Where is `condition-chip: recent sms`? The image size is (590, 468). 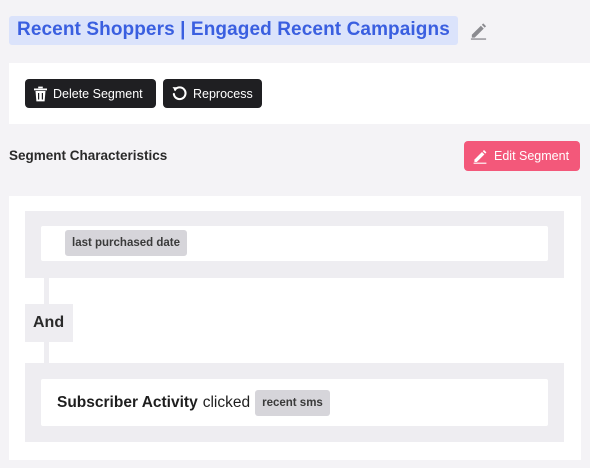 condition-chip: recent sms is located at coordinates (292, 402).